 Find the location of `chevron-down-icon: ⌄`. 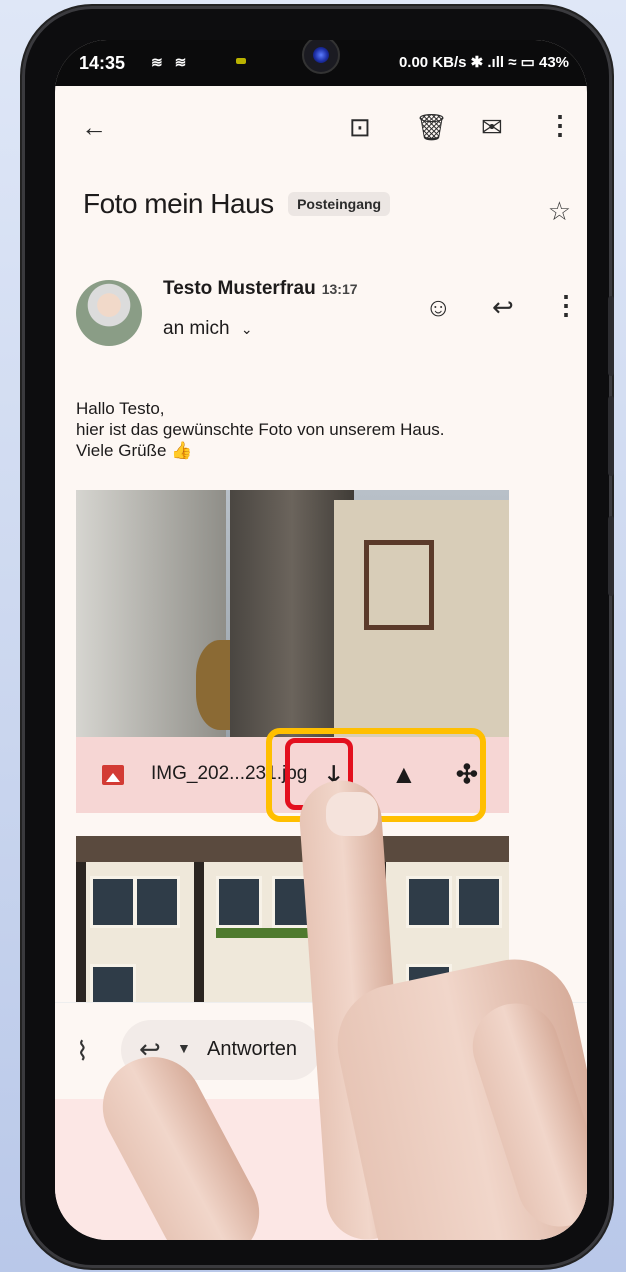

chevron-down-icon: ⌄ is located at coordinates (246, 329).